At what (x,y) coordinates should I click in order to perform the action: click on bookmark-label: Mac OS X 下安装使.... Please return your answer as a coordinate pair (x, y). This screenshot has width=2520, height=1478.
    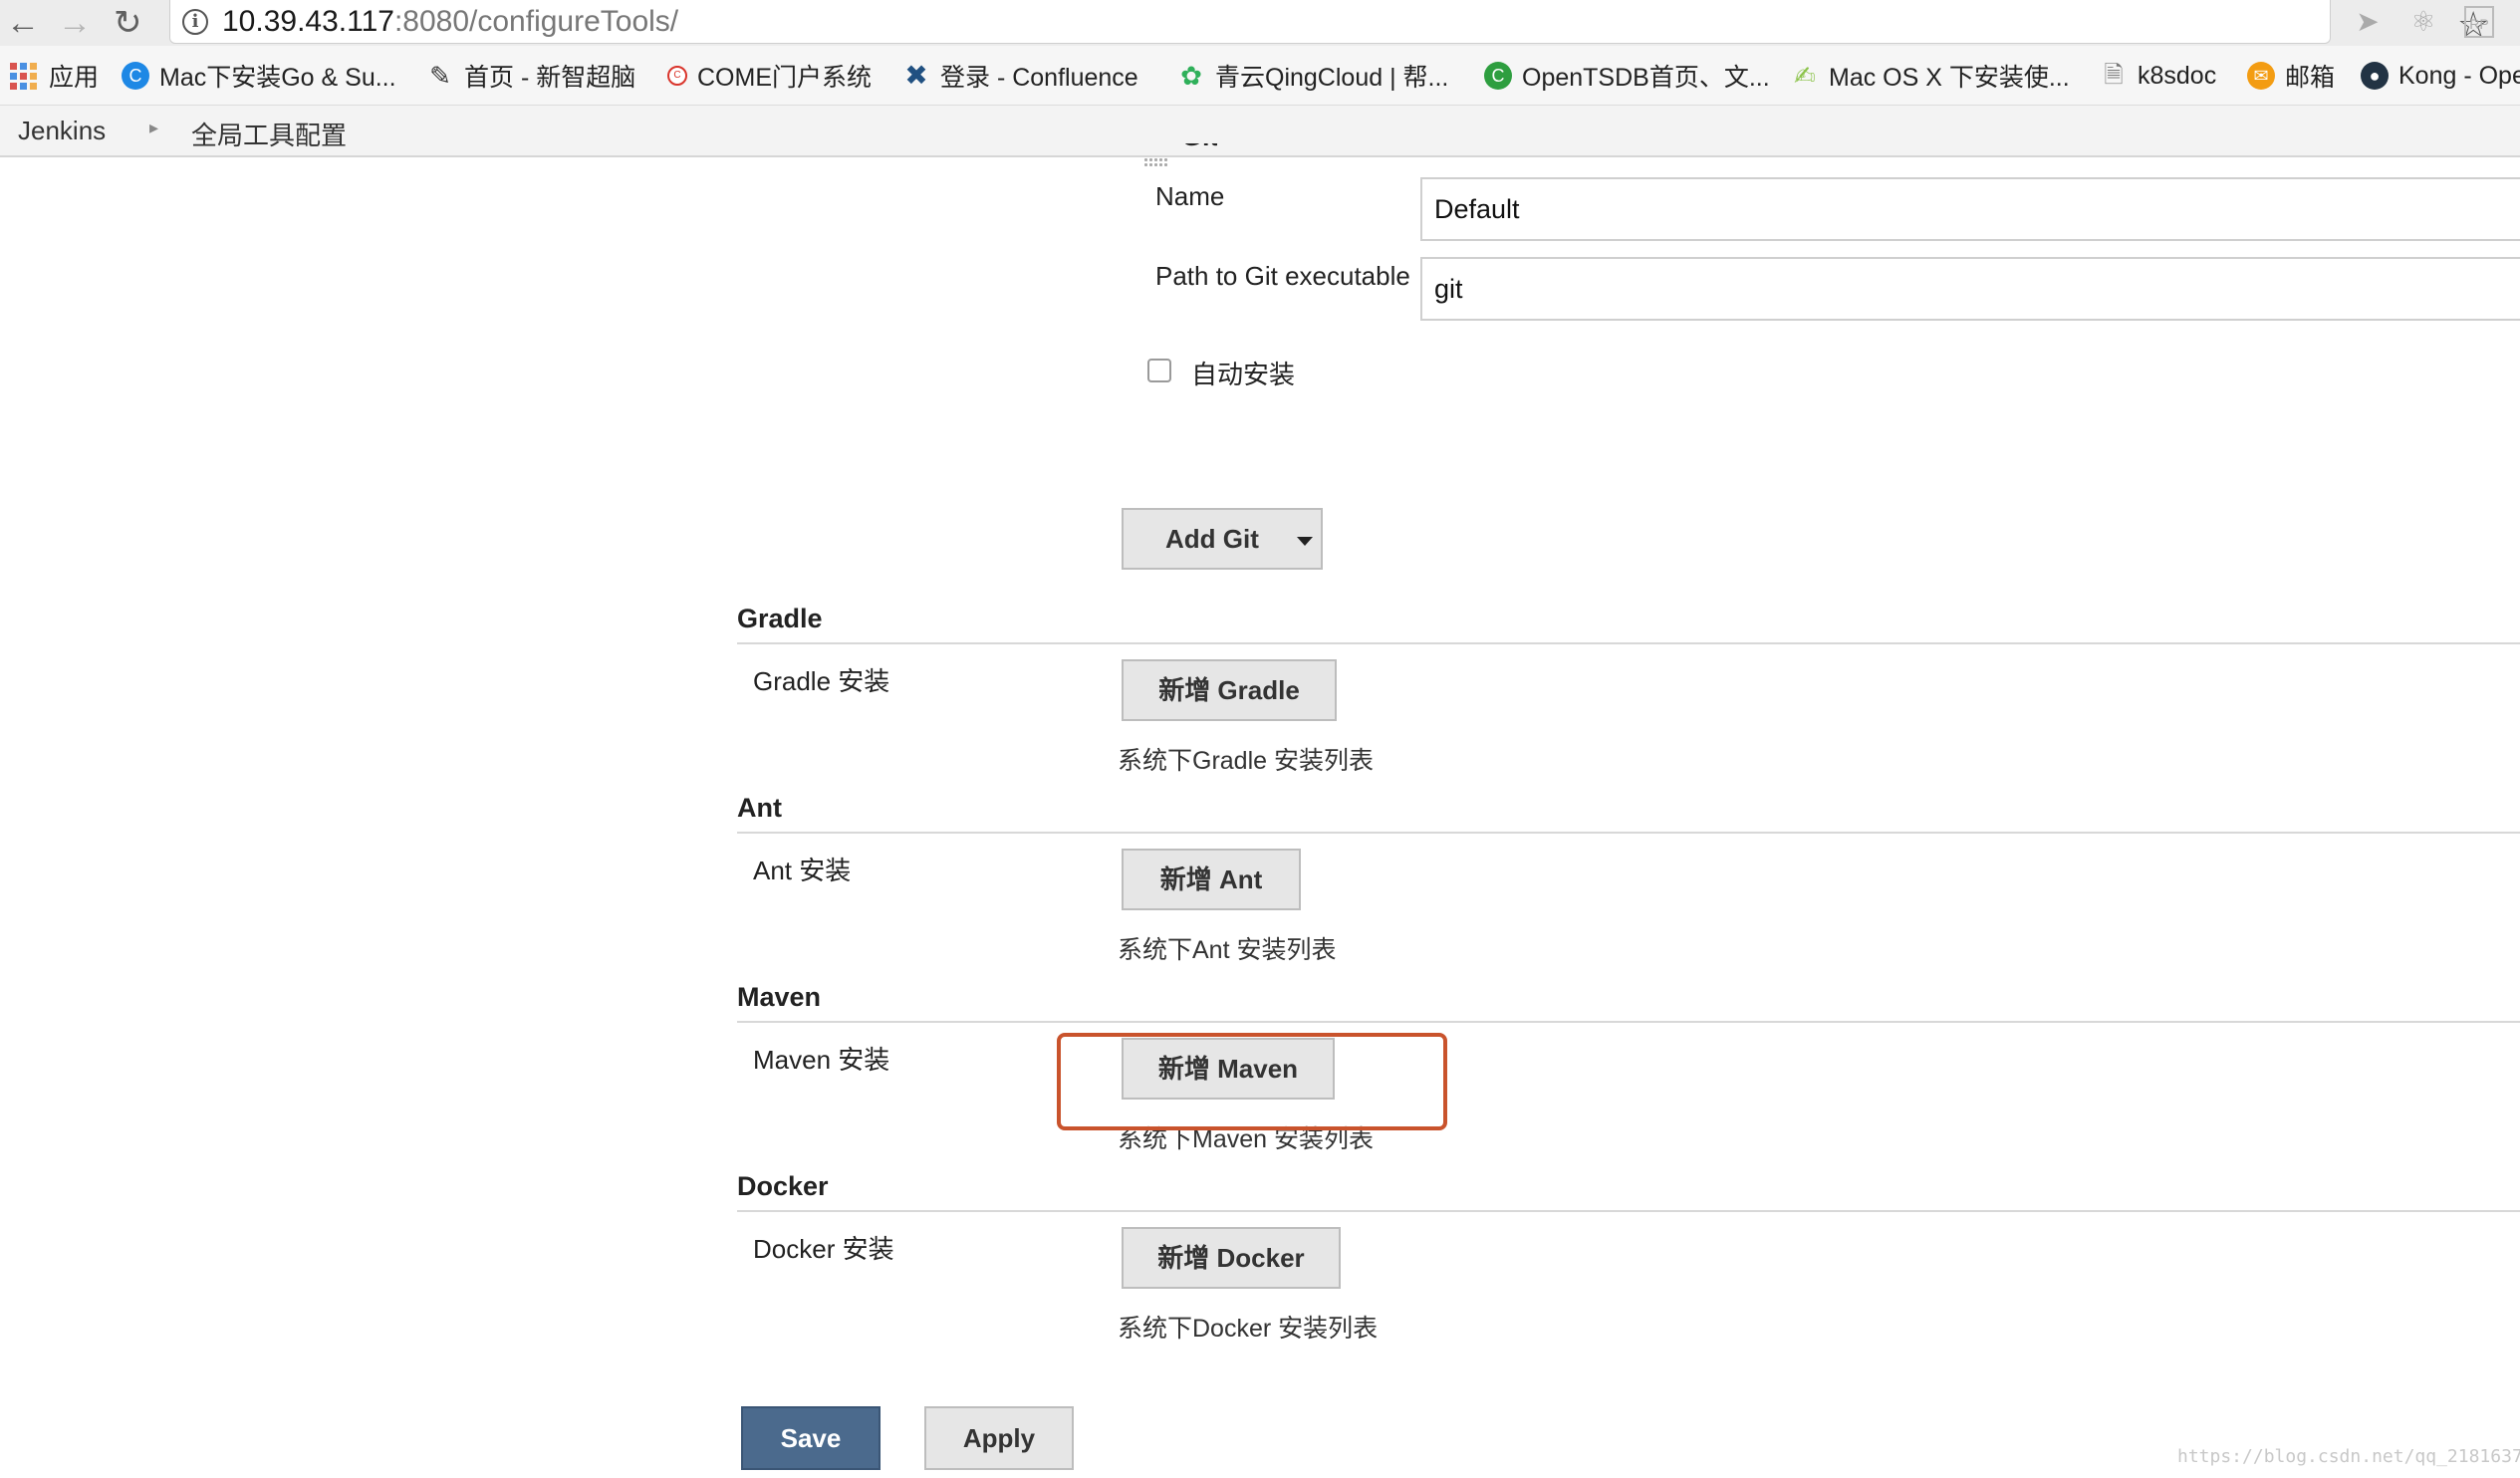
    Looking at the image, I should click on (1949, 78).